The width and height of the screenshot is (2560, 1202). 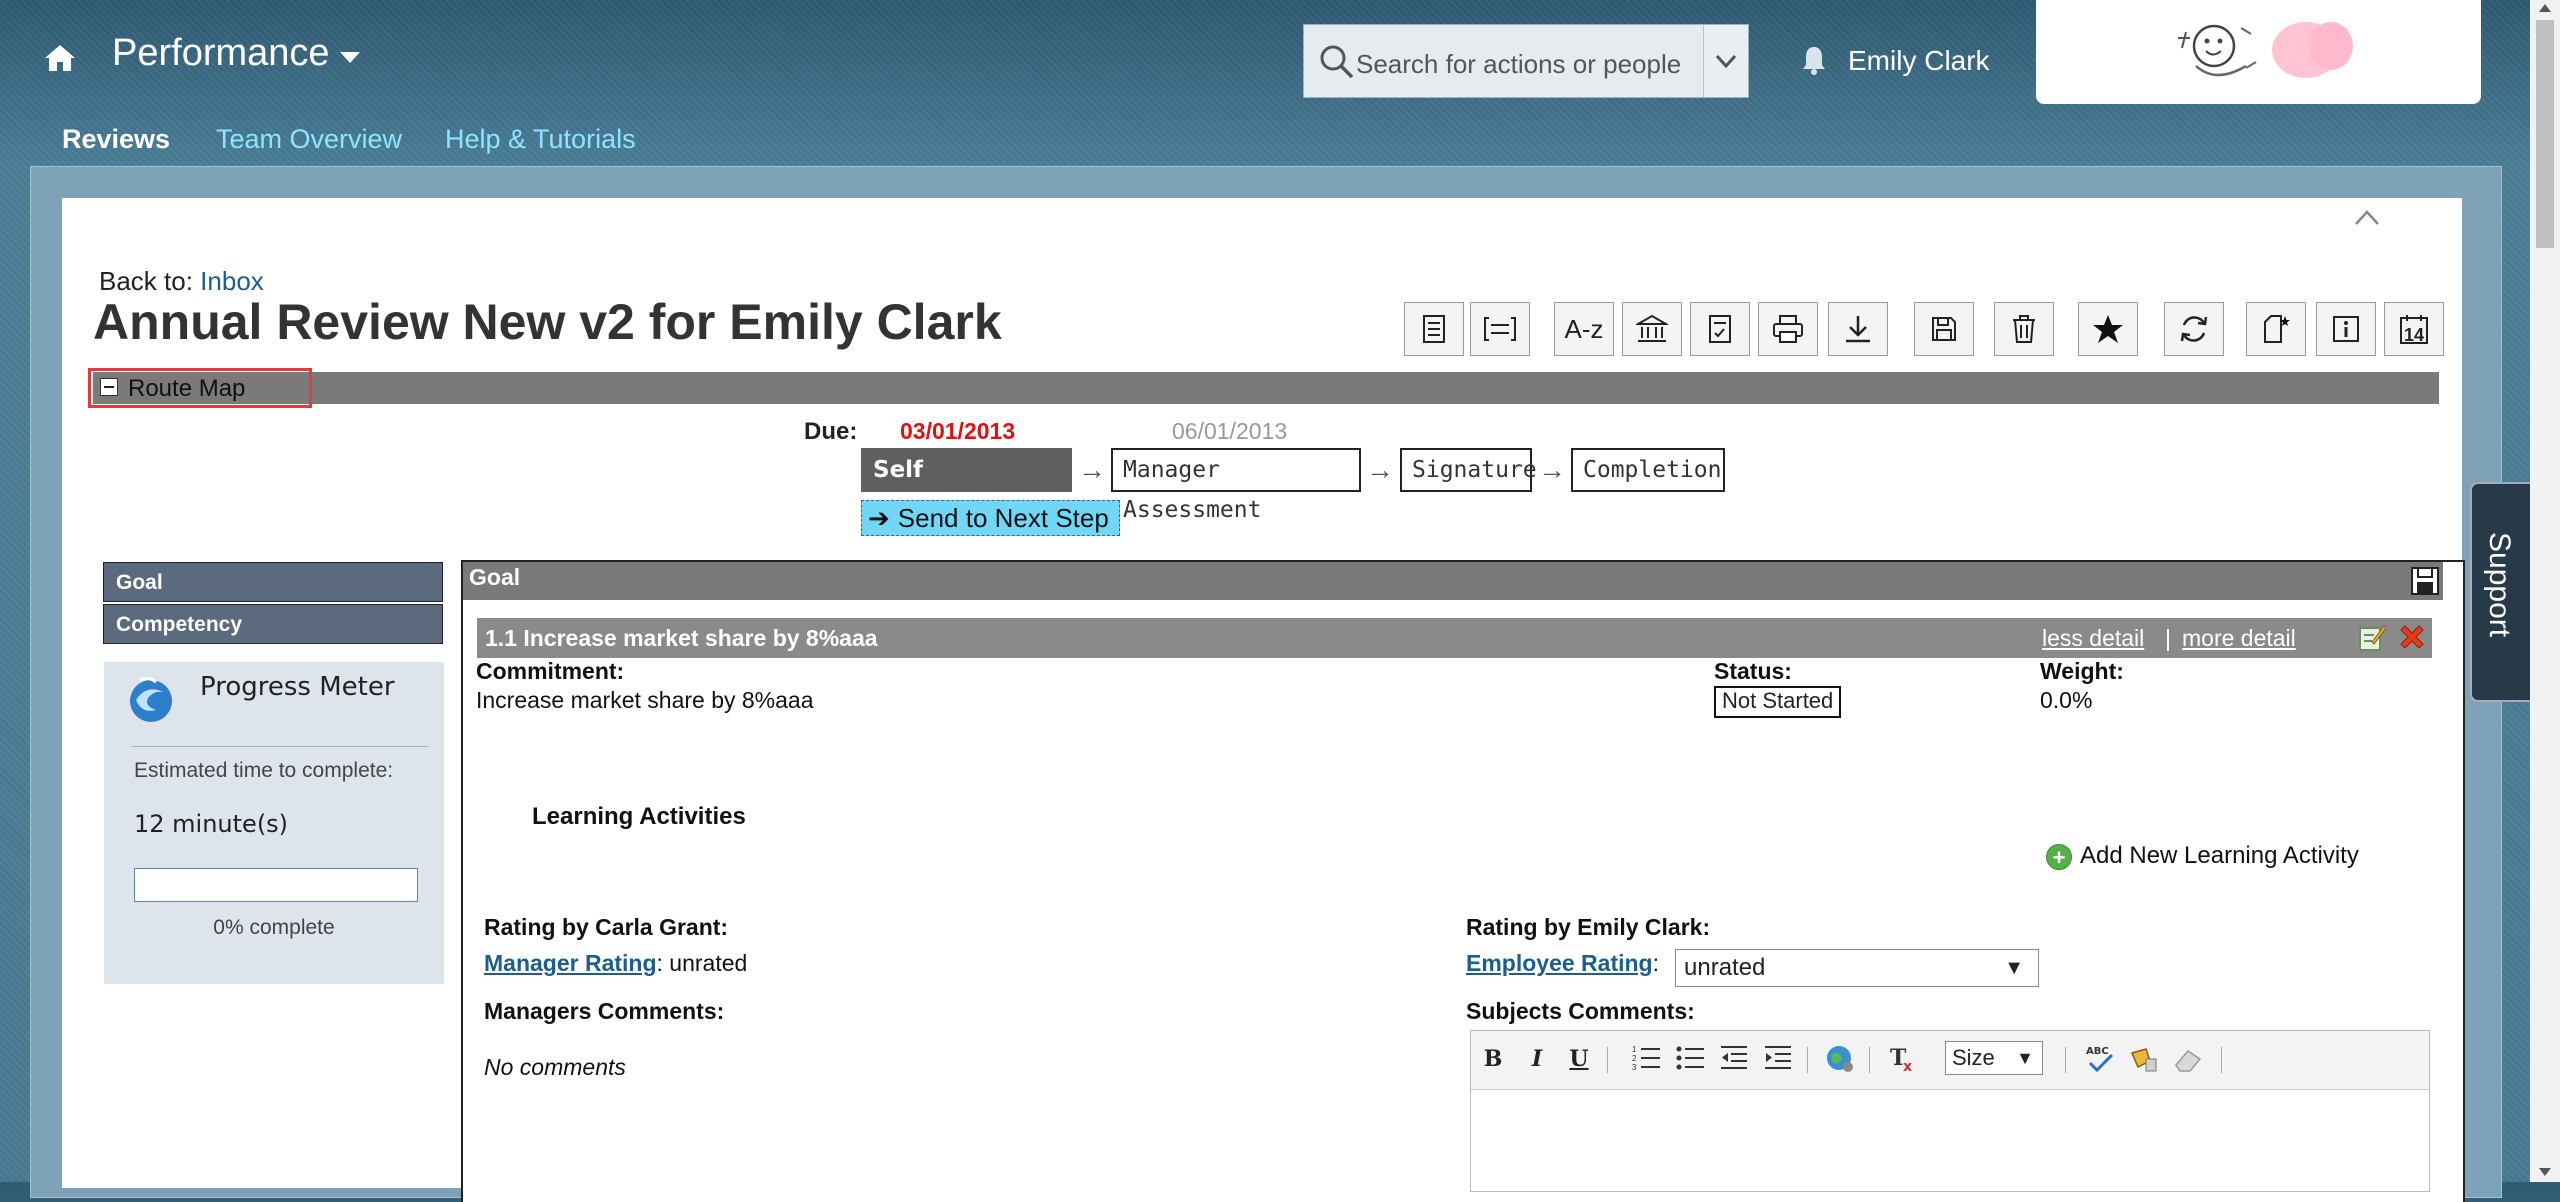 What do you see at coordinates (1857, 968) in the screenshot?
I see `employee-rating-select: unrated ▼` at bounding box center [1857, 968].